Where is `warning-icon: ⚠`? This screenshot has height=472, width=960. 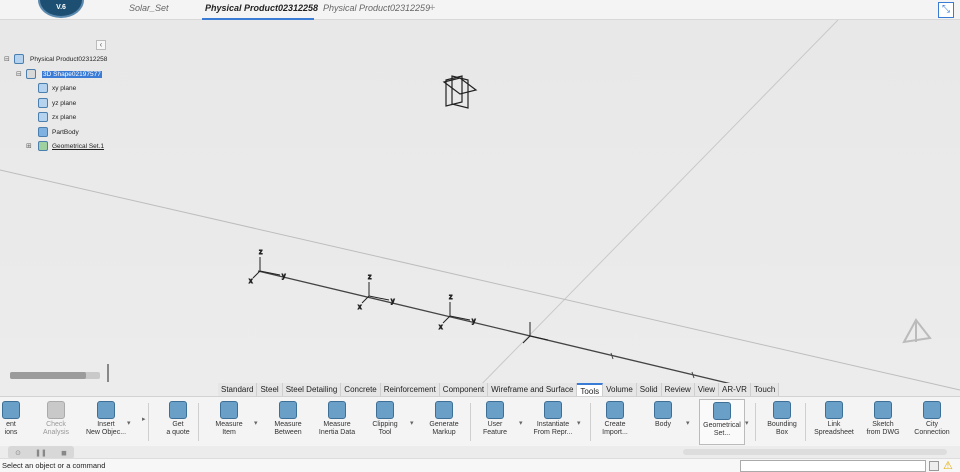 warning-icon: ⚠ is located at coordinates (948, 465).